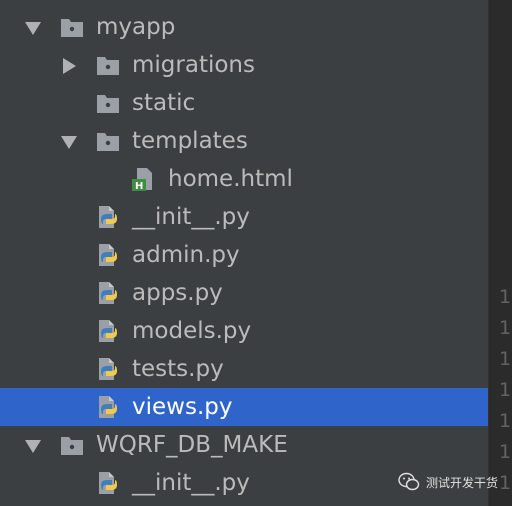 Image resolution: width=512 pixels, height=506 pixels. Describe the element at coordinates (230, 179) in the screenshot. I see `tree-row-label: home.html` at that location.